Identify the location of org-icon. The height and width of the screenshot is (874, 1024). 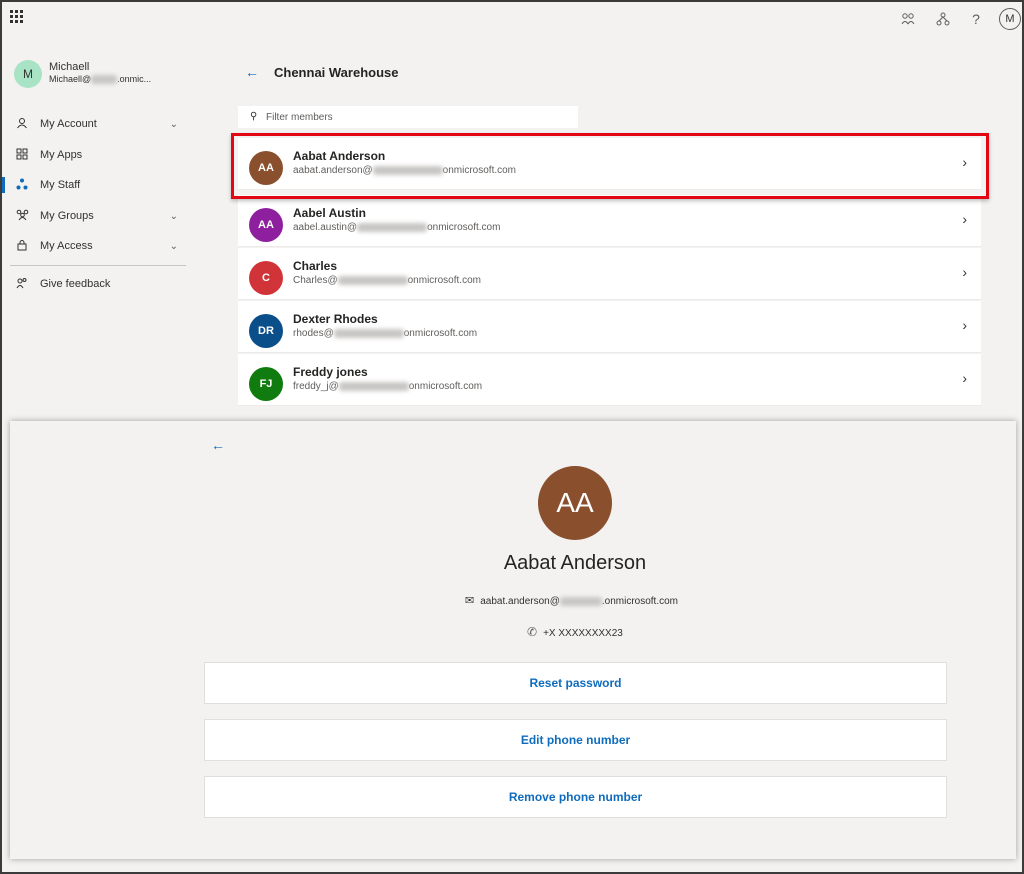
(908, 19).